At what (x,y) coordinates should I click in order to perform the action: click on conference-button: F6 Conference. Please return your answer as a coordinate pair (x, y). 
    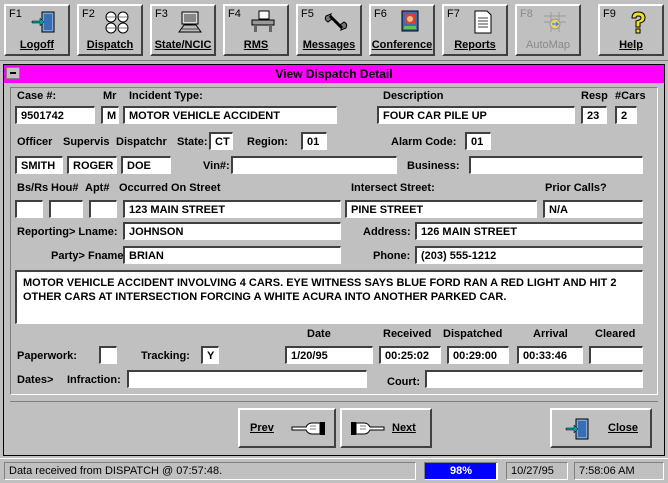
    Looking at the image, I should click on (402, 30).